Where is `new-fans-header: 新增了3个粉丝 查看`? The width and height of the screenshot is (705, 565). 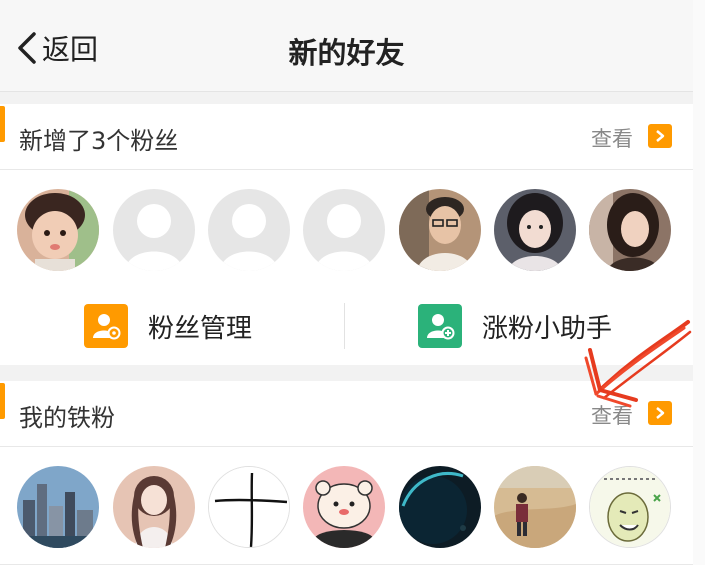 new-fans-header: 新增了3个粉丝 查看 is located at coordinates (346, 137).